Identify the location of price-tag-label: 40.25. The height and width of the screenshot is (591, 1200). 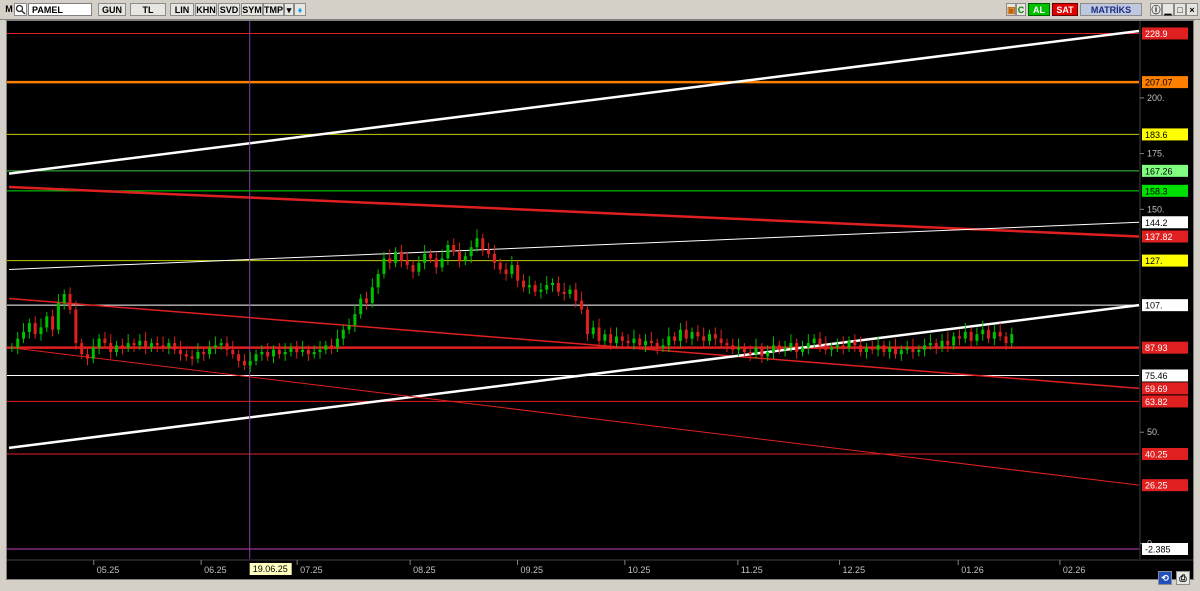
(1156, 454).